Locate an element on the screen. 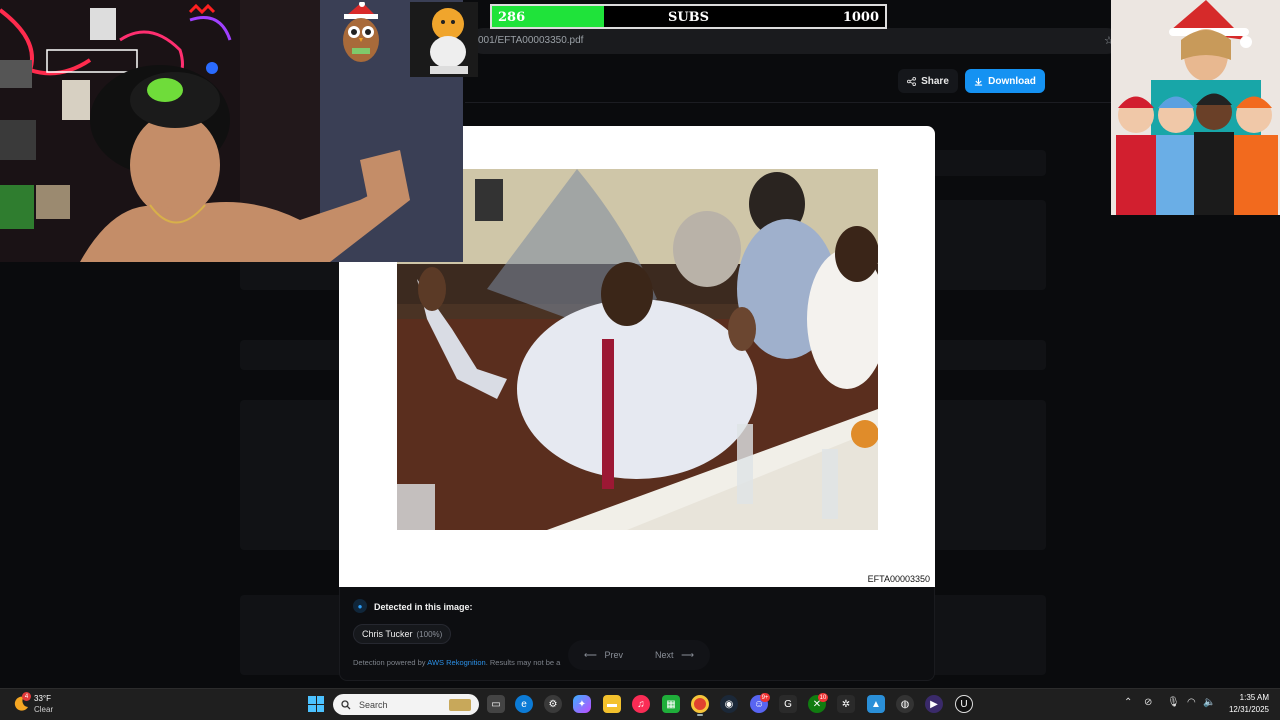 This screenshot has width=1280, height=720. toolbar-divider is located at coordinates (790, 102).